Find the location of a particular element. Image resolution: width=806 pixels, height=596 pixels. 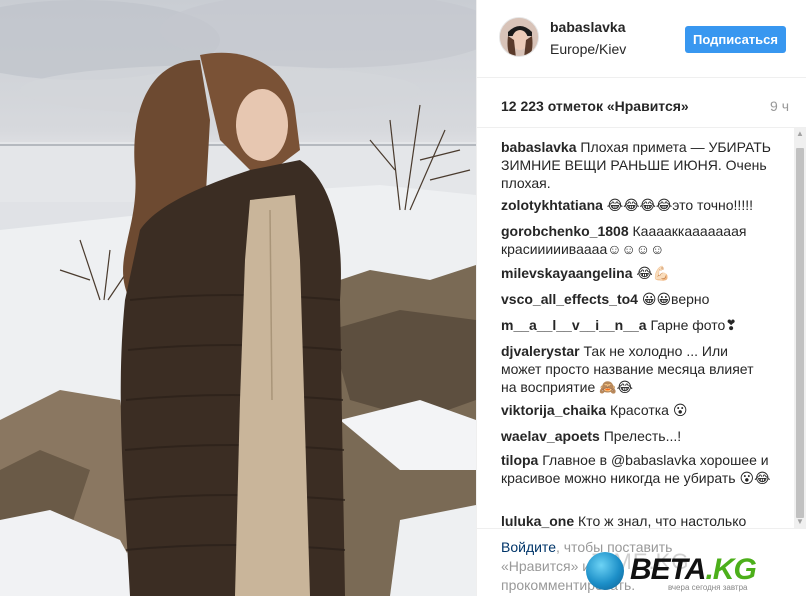

up-arrow-icon: ▲ is located at coordinates (800, 134).